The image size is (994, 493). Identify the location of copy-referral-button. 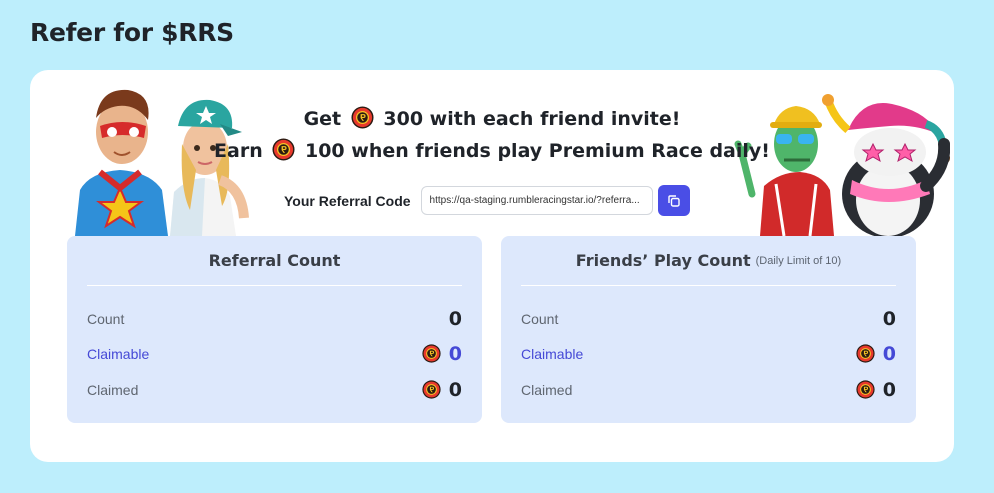
(673, 200).